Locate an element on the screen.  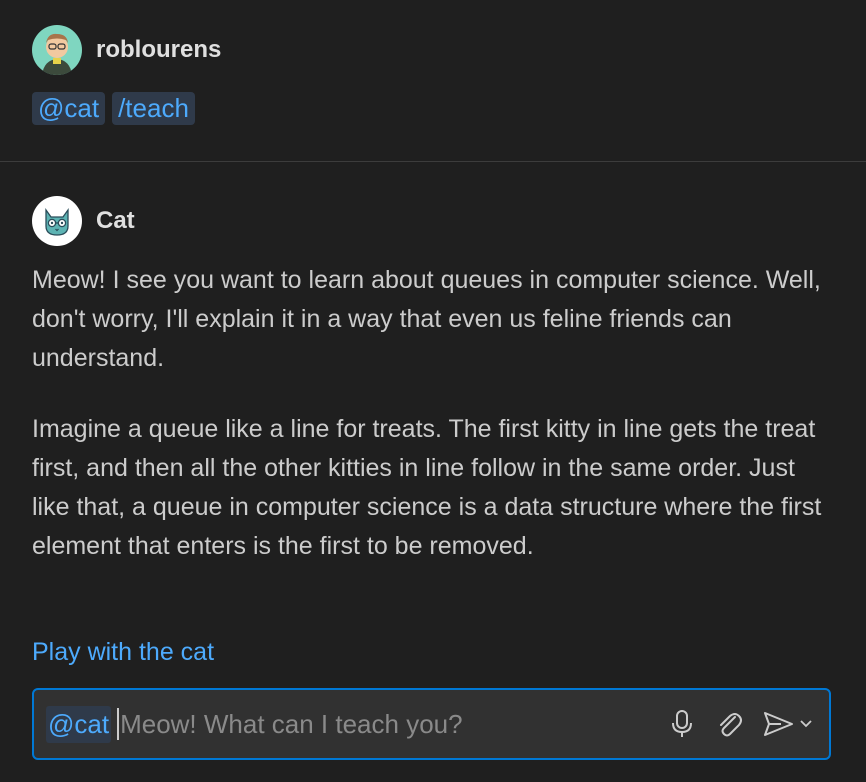
request-chips: @cat /teach is located at coordinates (433, 108).